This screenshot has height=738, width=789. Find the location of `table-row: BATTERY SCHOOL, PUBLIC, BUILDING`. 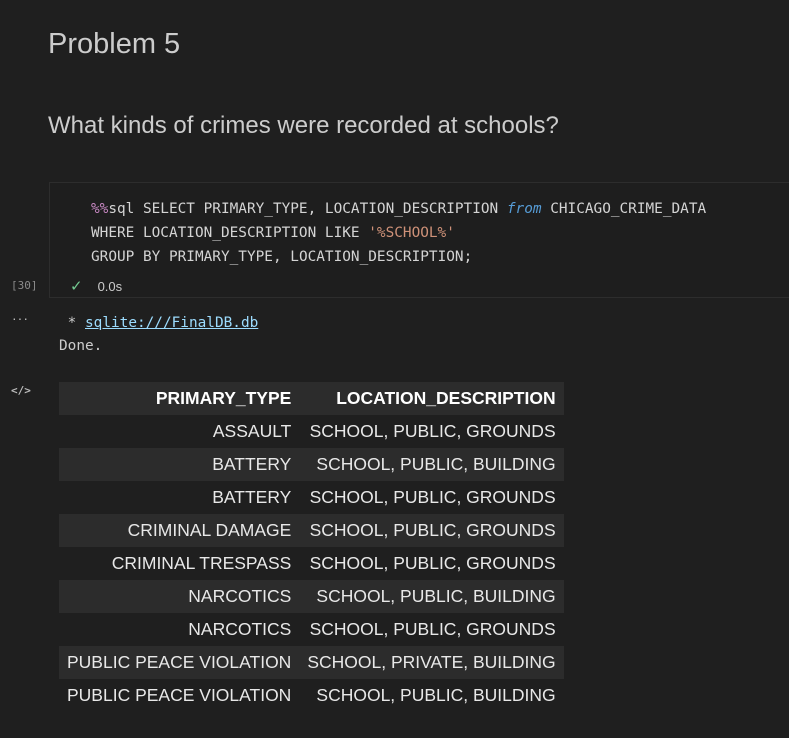

table-row: BATTERY SCHOOL, PUBLIC, BUILDING is located at coordinates (311, 464).